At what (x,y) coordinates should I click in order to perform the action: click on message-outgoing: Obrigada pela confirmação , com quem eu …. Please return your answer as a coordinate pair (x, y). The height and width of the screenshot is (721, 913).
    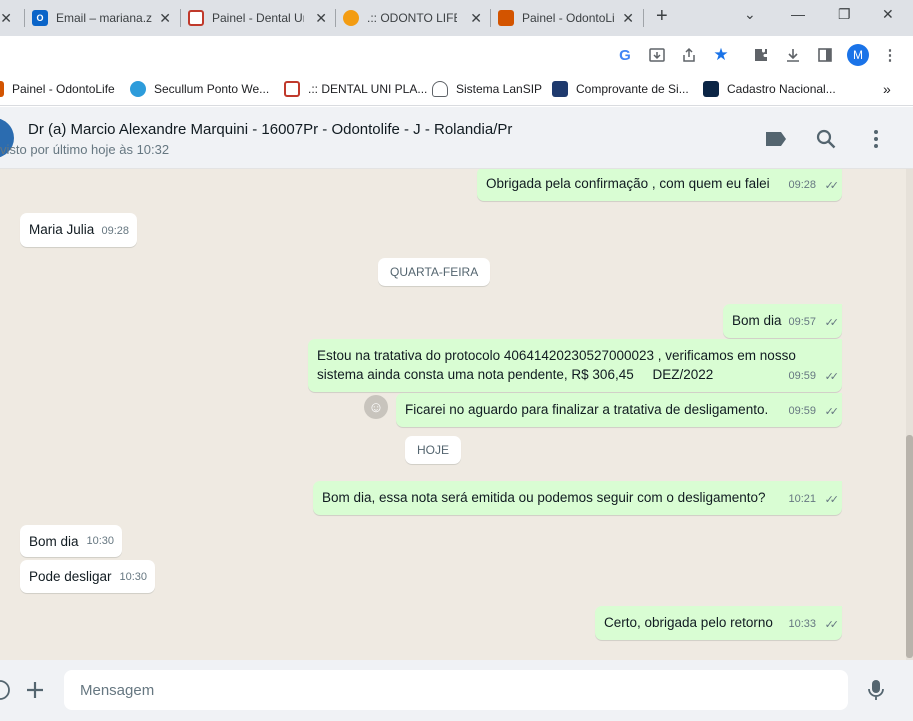
    Looking at the image, I should click on (659, 185).